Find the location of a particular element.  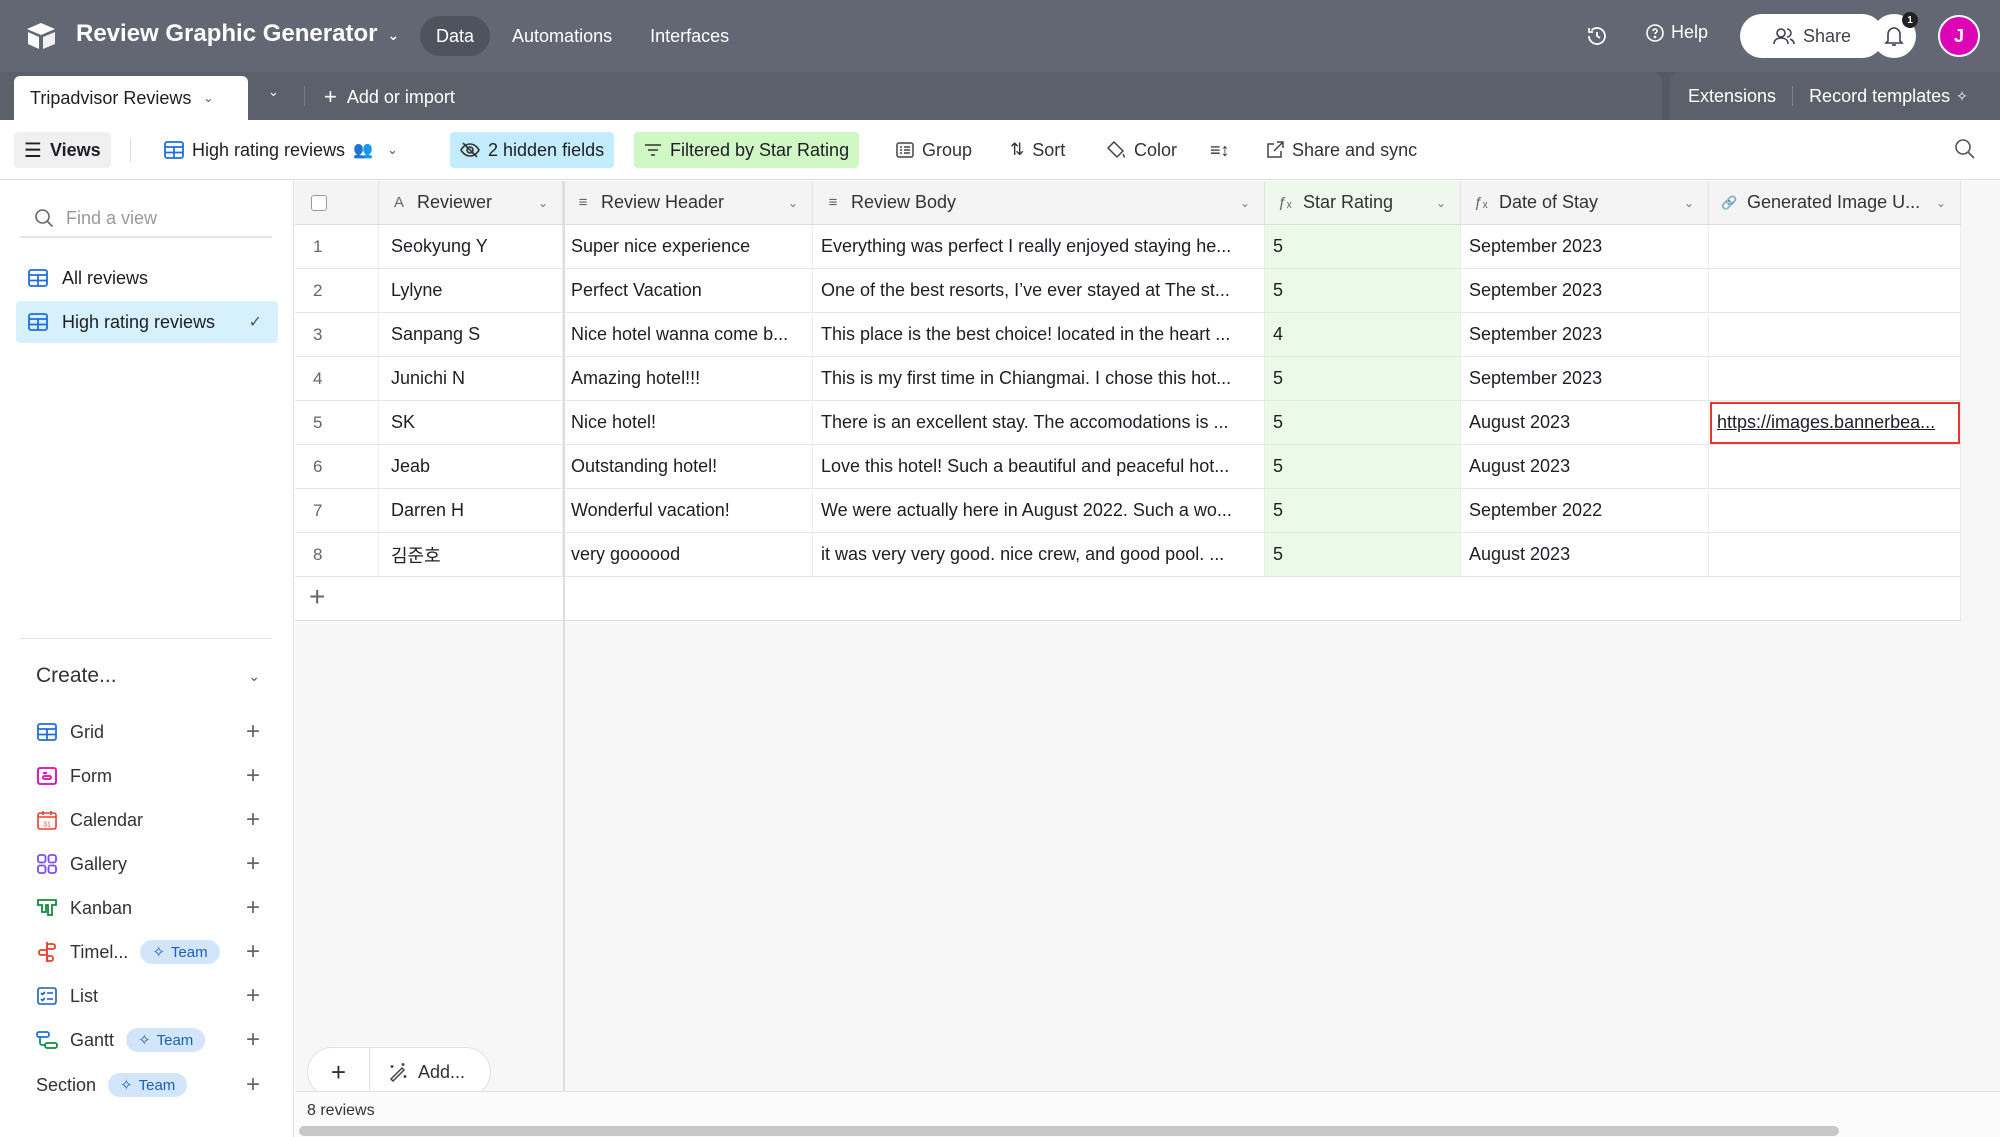

add-record-row: + is located at coordinates (1128, 599).